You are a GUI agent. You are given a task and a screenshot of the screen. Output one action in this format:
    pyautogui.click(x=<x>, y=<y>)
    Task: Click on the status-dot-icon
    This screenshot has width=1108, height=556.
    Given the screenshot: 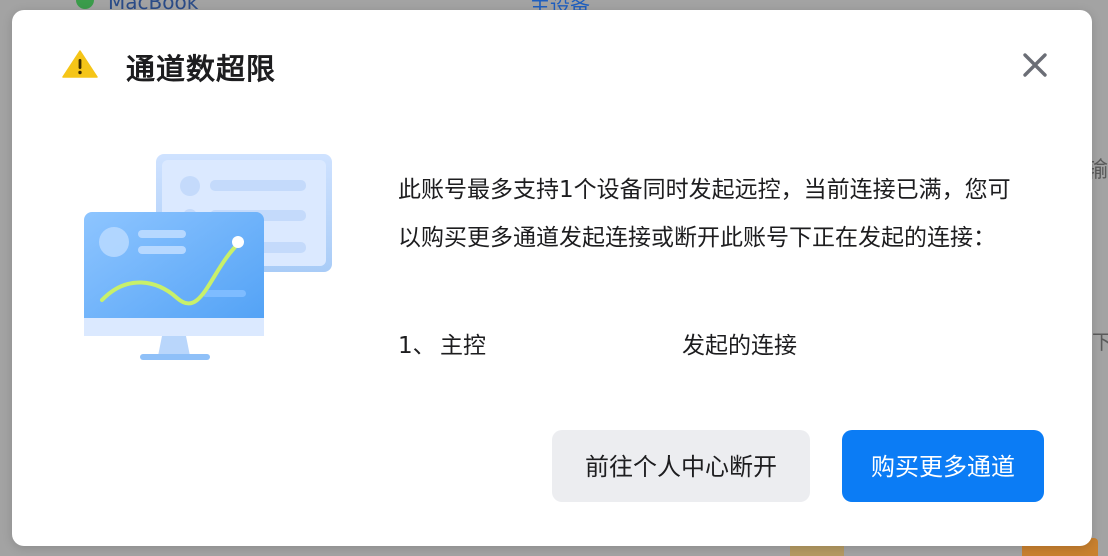 What is the action you would take?
    pyautogui.click(x=85, y=4)
    